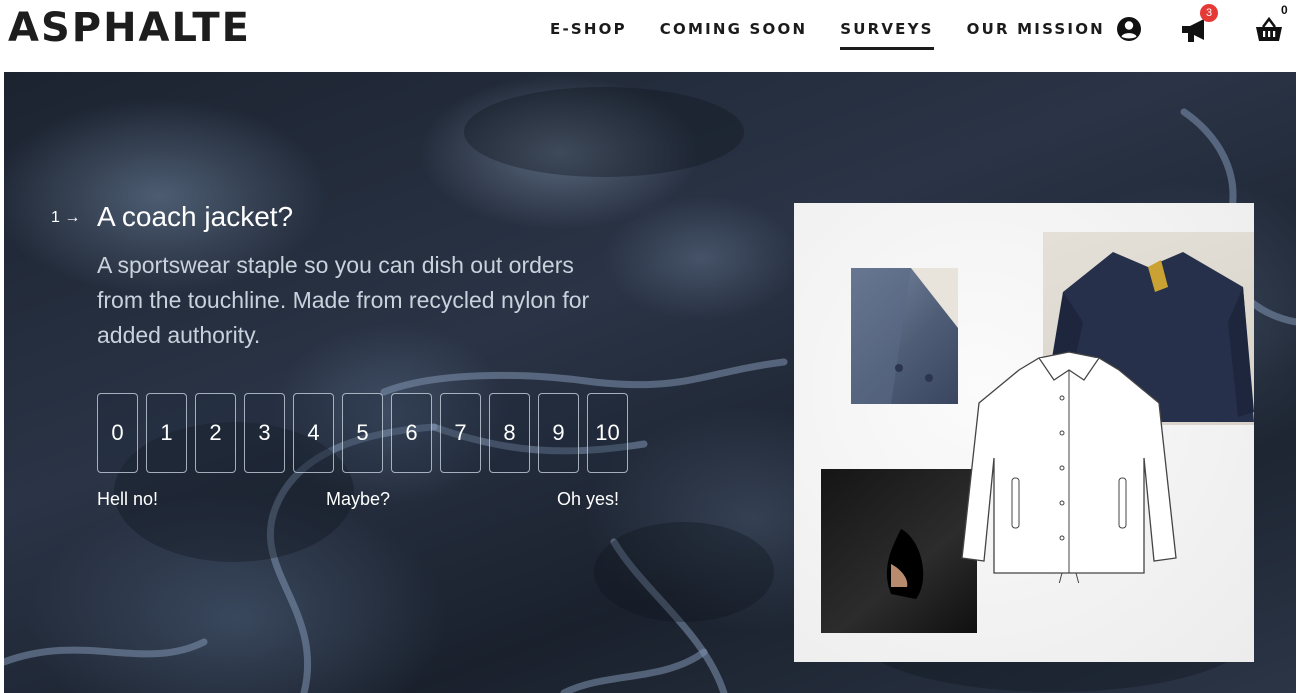  I want to click on rating-option-10: 10, so click(607, 433).